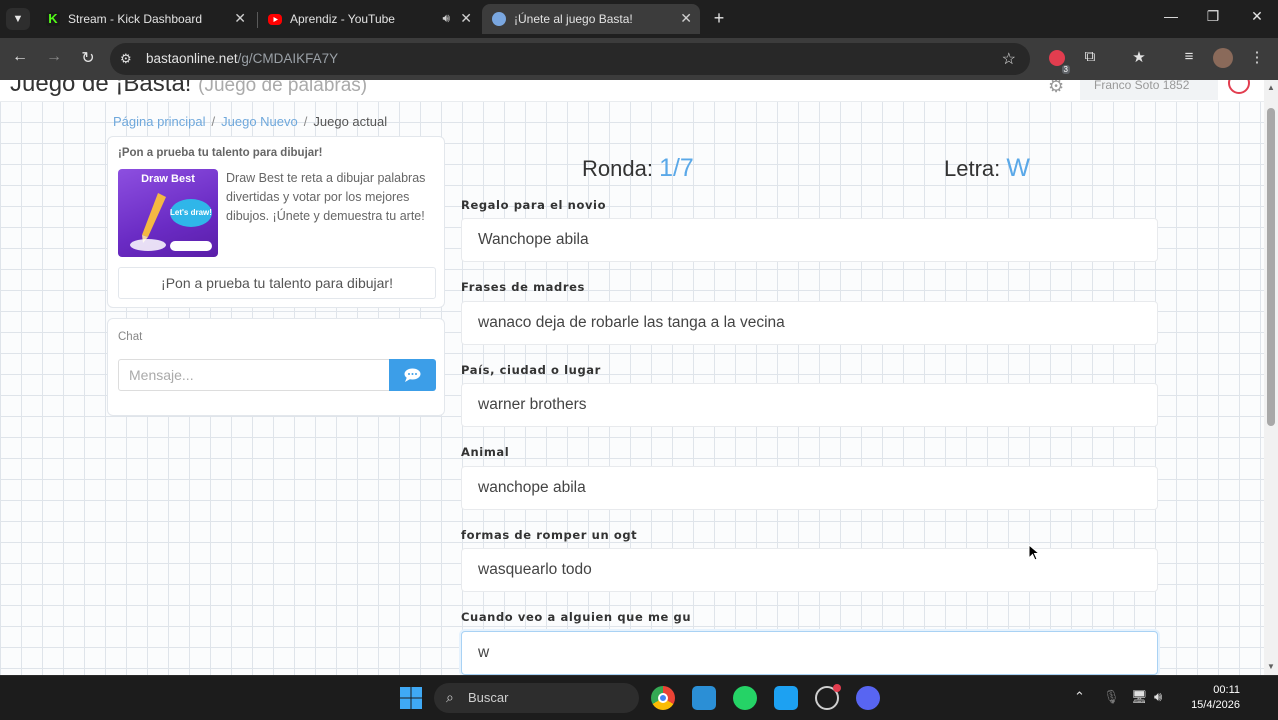 Image resolution: width=1278 pixels, height=720 pixels. I want to click on tab-kick-dashboard: K Stream - Kick Dashboard ✕, so click(145, 19).